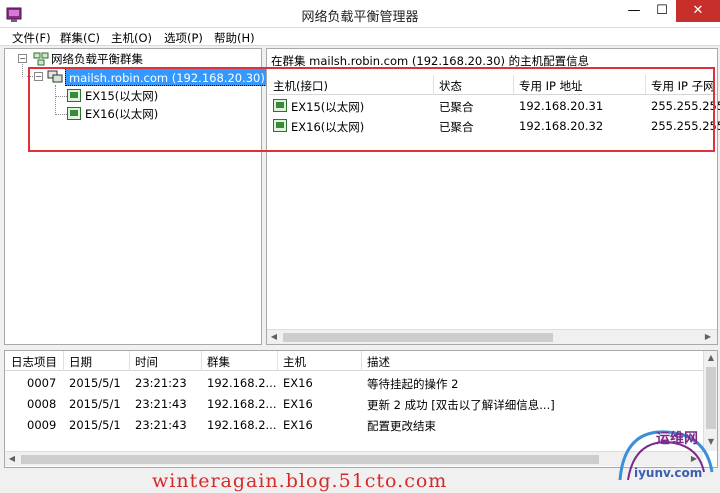 The width and height of the screenshot is (720, 493). Describe the element at coordinates (494, 126) in the screenshot. I see `host-row: EX16(以太网) 已聚合 192.168.20.32 255.255.255` at that location.